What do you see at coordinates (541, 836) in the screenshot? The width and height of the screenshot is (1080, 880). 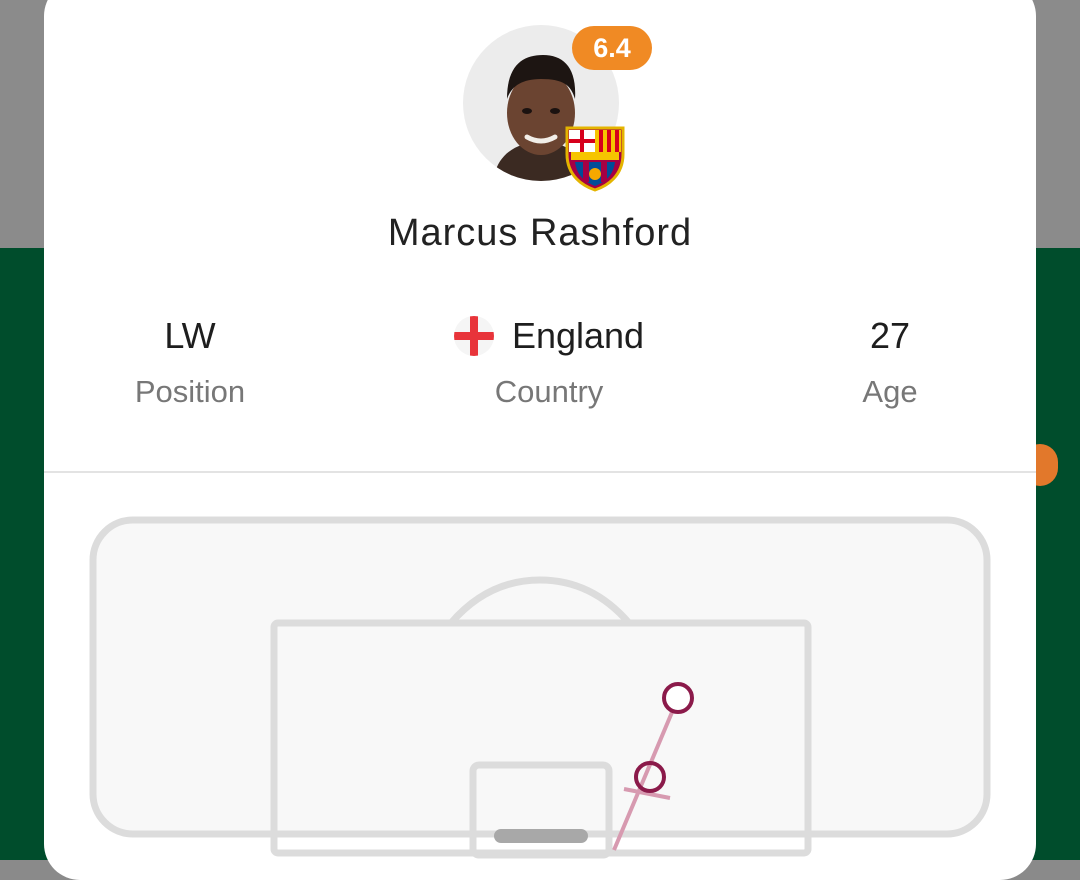 I see `goal` at bounding box center [541, 836].